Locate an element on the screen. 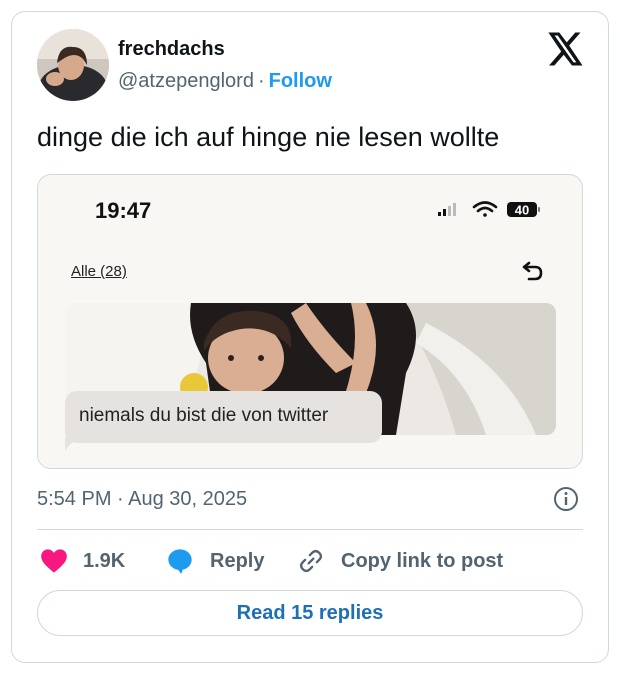 This screenshot has width=620, height=674. author-handle-row: @atzepenglord · Follow is located at coordinates (225, 81).